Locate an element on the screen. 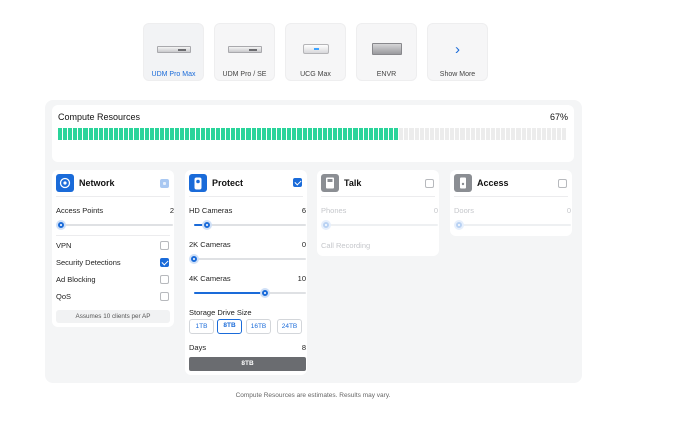 The width and height of the screenshot is (690, 422). qos-checkbox is located at coordinates (164, 296).